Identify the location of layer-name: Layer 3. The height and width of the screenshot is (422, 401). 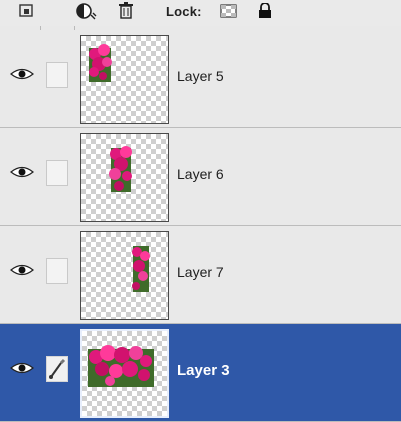
(203, 370).